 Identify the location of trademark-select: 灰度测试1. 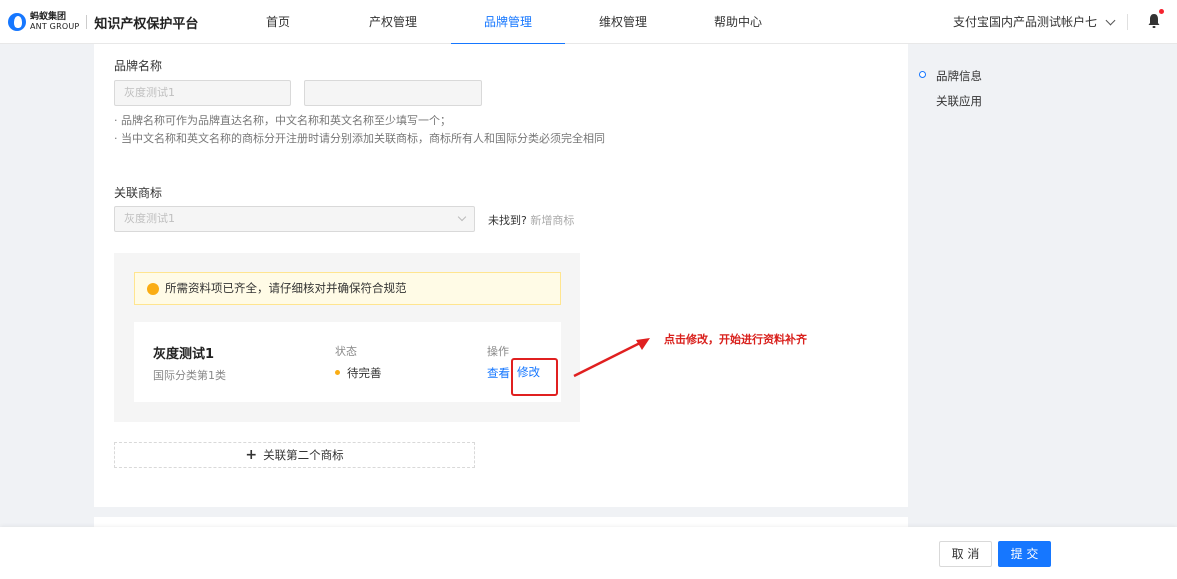
(294, 219).